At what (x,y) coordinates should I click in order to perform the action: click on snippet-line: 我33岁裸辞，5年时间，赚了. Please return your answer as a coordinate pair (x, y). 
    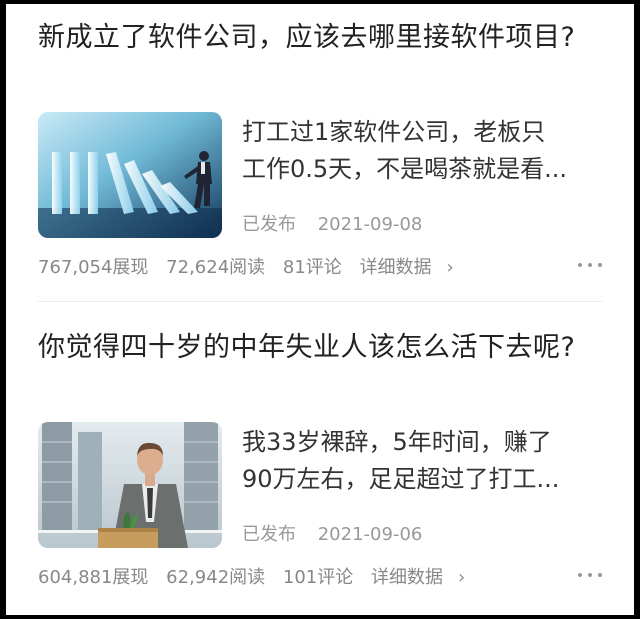
    Looking at the image, I should click on (397, 442).